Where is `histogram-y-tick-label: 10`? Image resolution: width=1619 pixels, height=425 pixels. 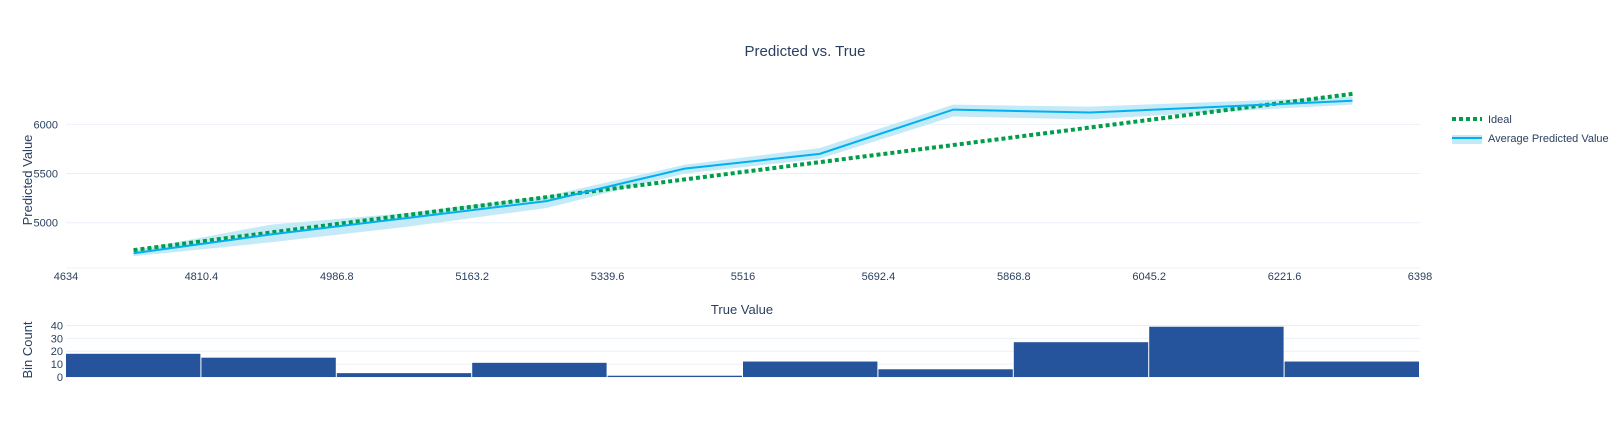 histogram-y-tick-label: 10 is located at coordinates (57, 365).